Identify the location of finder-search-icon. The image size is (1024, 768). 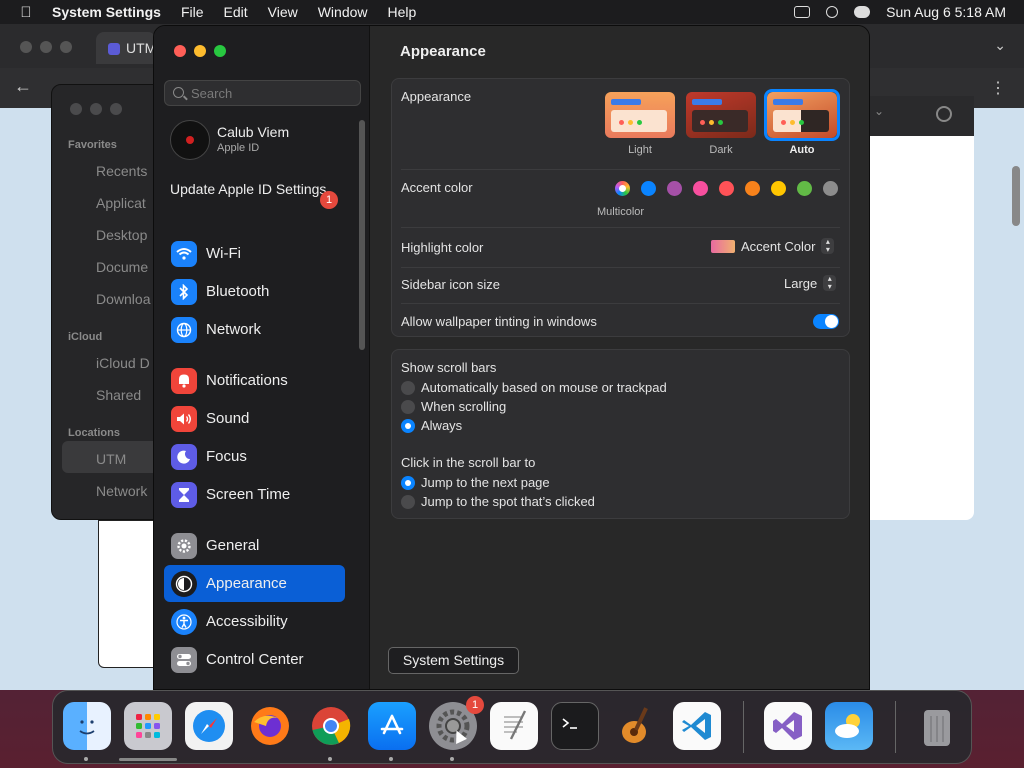
(944, 114).